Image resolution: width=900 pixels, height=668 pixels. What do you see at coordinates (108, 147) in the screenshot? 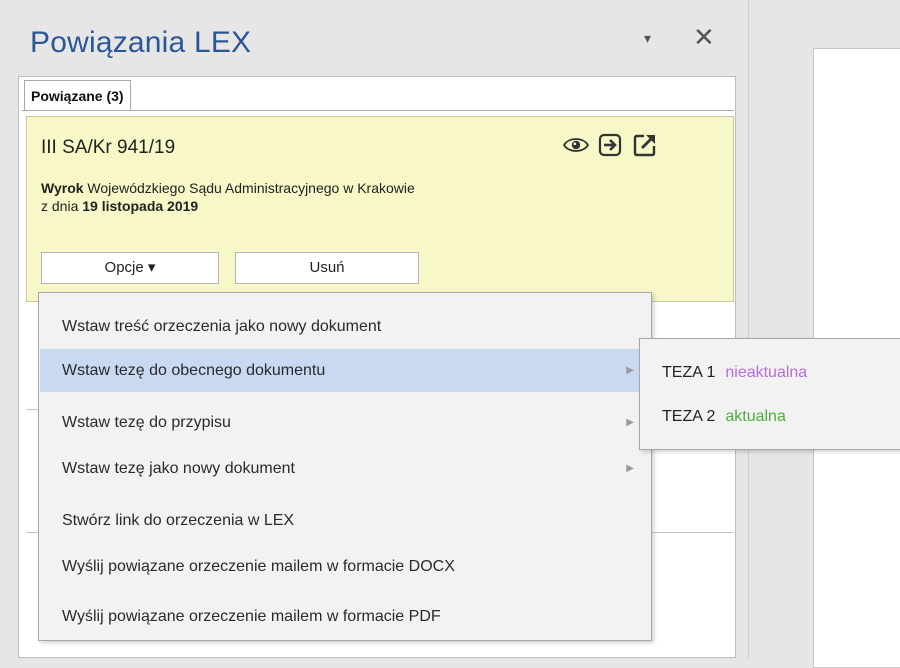
I see `judgment-signature: III SA/Kr 941/19` at bounding box center [108, 147].